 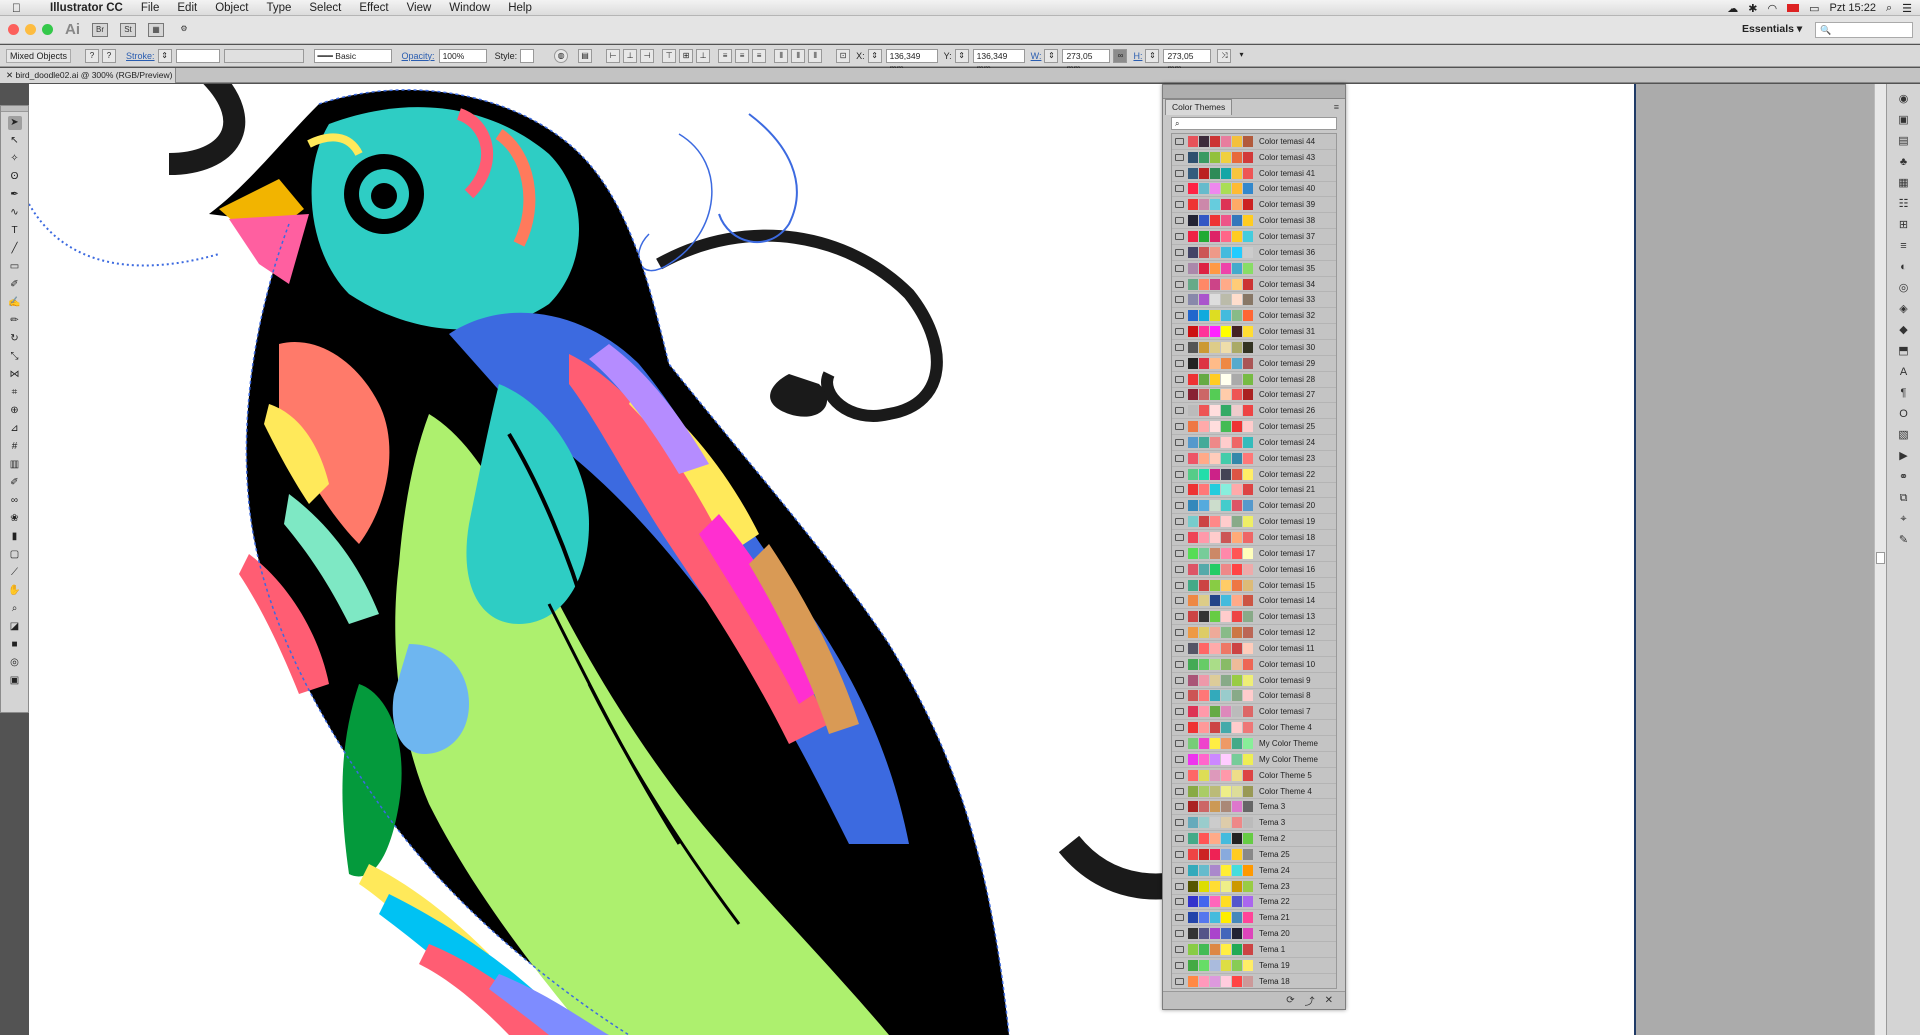 I want to click on distribute-bottom-icon: ≡, so click(x=759, y=55).